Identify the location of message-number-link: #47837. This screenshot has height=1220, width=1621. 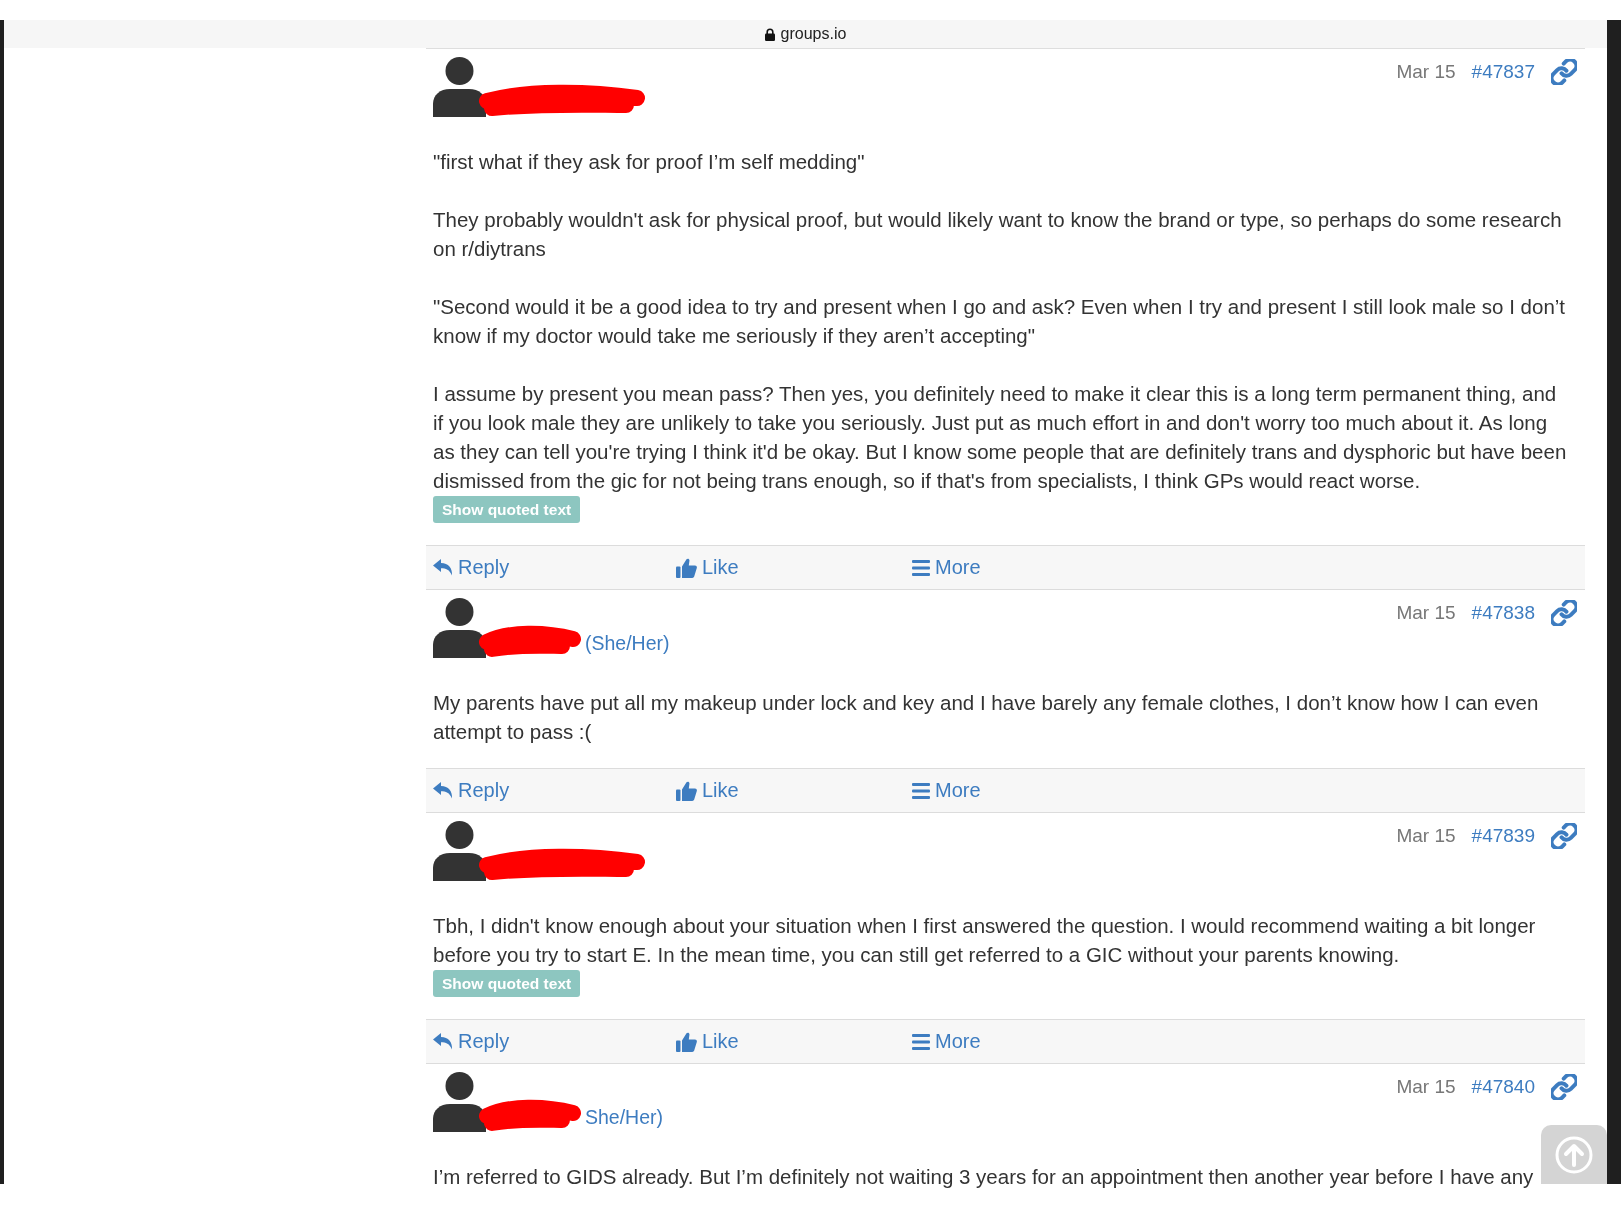
(1503, 71).